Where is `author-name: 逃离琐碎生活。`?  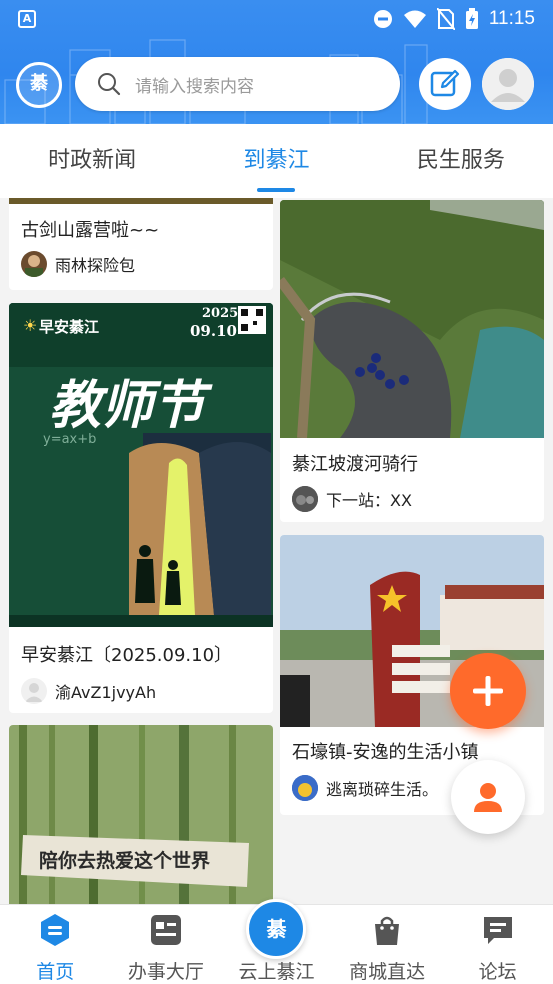 author-name: 逃离琐碎生活。 is located at coordinates (382, 789).